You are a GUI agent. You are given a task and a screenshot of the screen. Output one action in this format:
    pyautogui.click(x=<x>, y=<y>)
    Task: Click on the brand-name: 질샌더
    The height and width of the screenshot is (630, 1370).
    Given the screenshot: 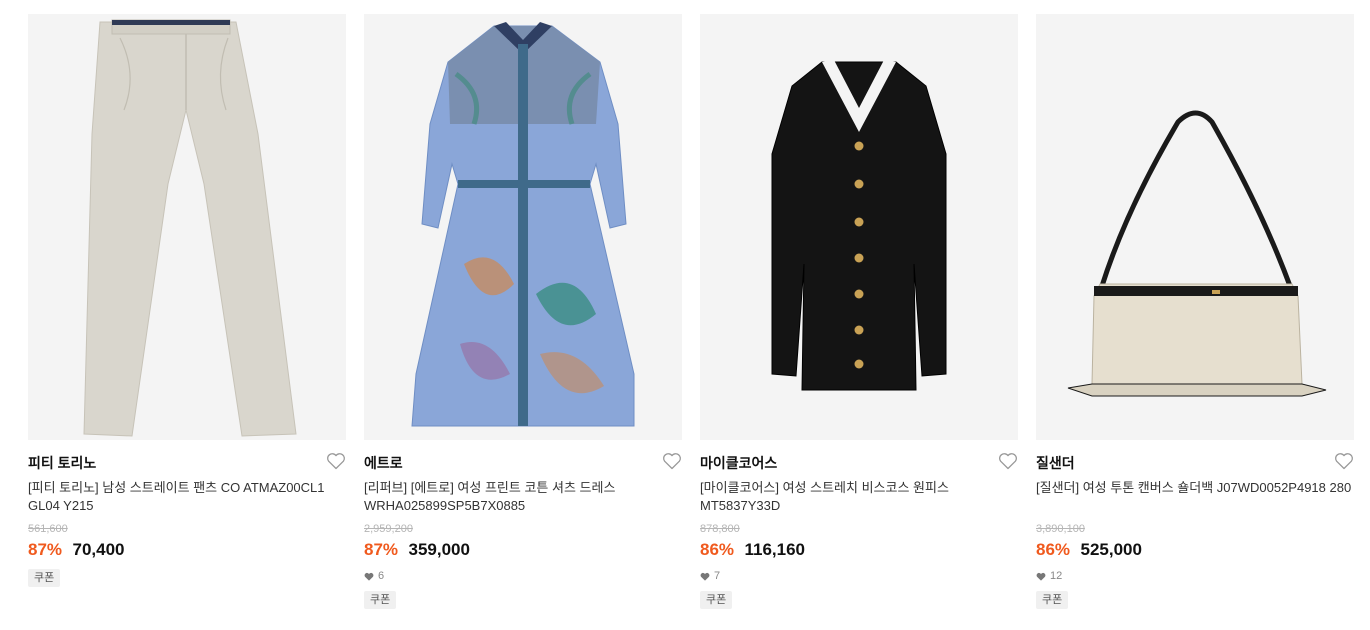 What is the action you would take?
    pyautogui.click(x=1195, y=463)
    